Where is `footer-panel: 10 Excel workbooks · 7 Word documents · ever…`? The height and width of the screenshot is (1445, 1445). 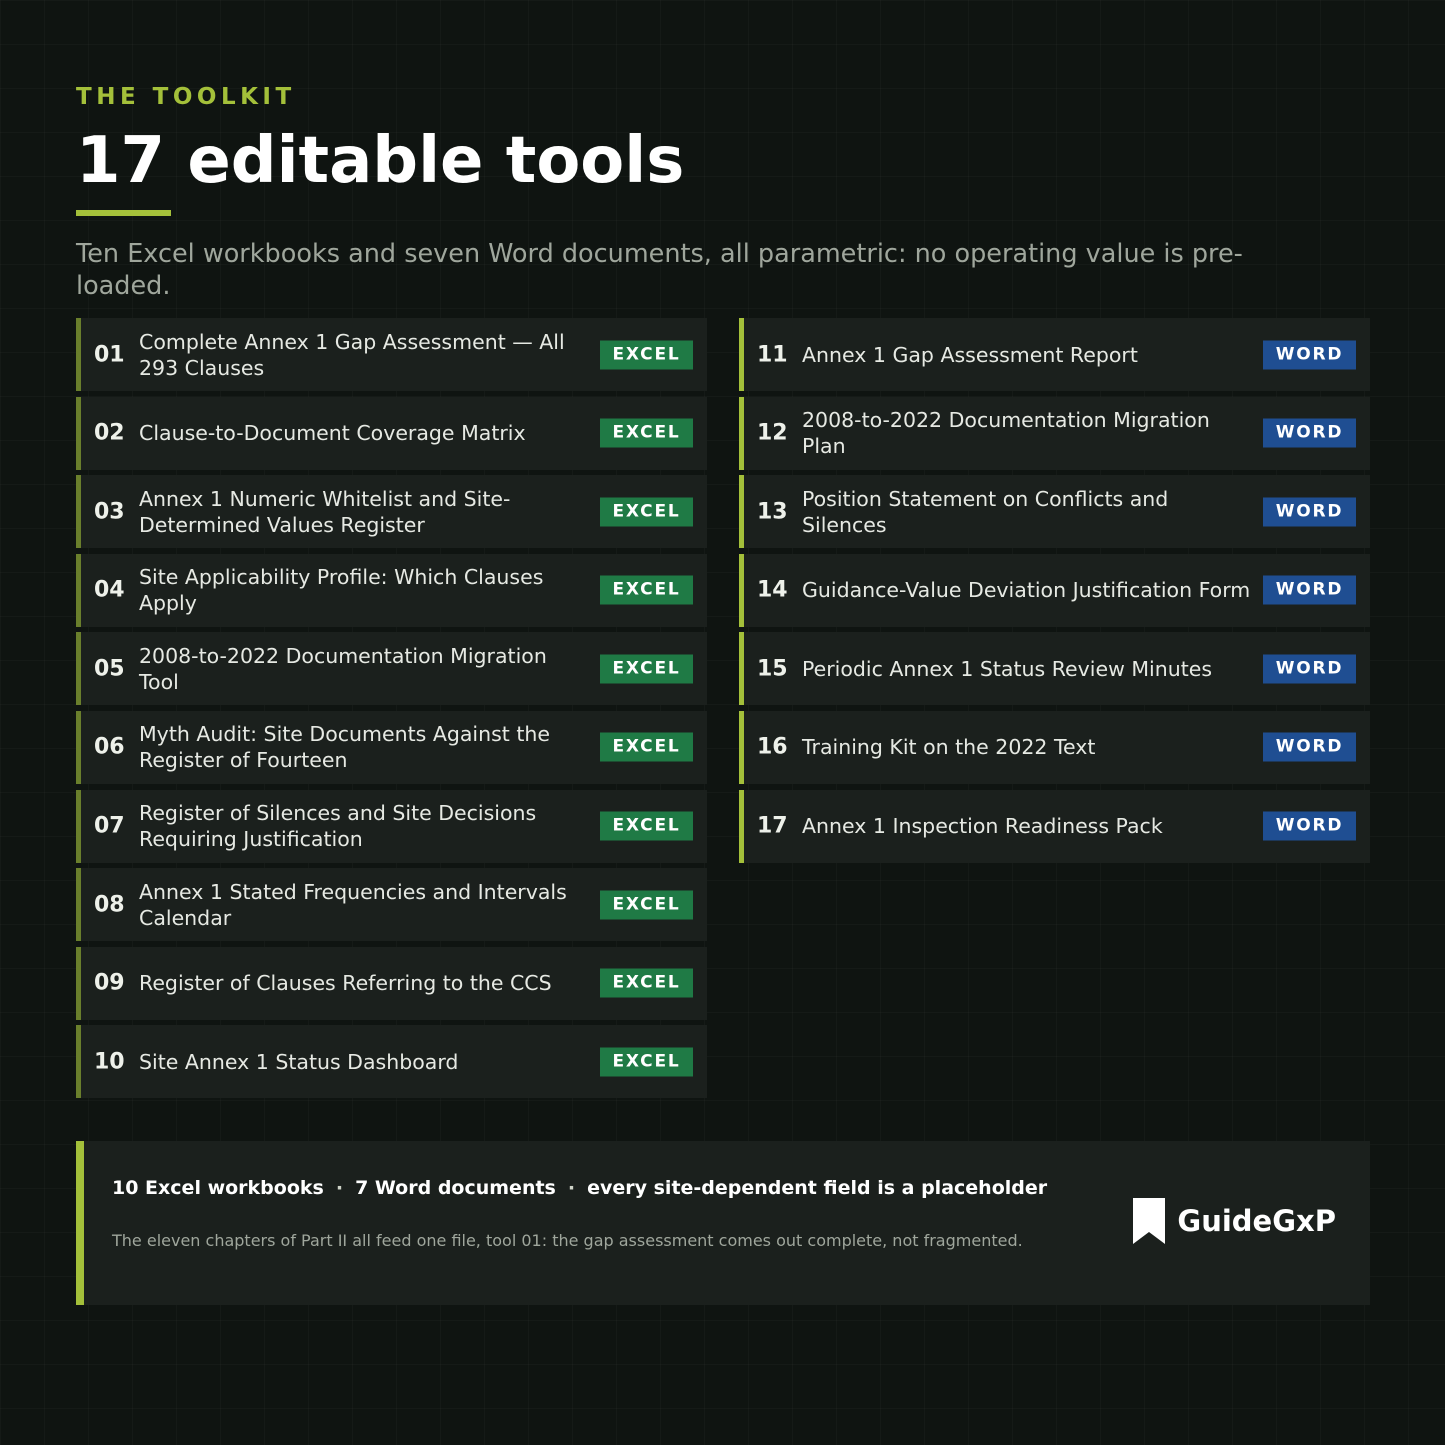
footer-panel: 10 Excel workbooks · 7 Word documents · ever… is located at coordinates (723, 1223).